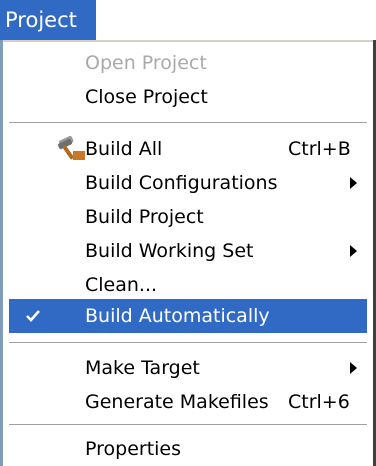  I want to click on menu-bar: Project, so click(188, 20).